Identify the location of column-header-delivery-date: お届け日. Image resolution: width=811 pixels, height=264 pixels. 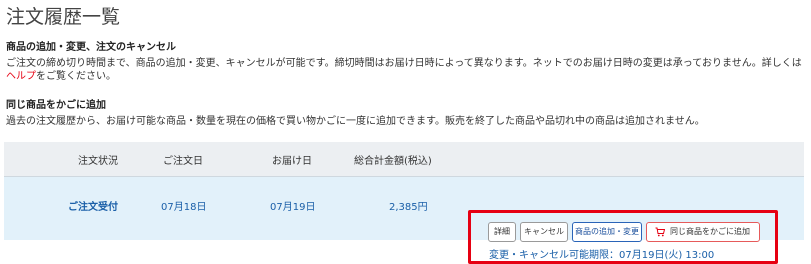
(292, 161).